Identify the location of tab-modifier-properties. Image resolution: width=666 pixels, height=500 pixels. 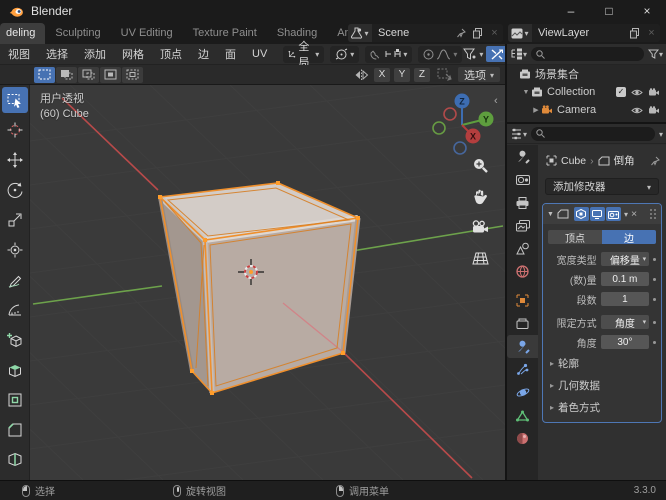
(522, 346).